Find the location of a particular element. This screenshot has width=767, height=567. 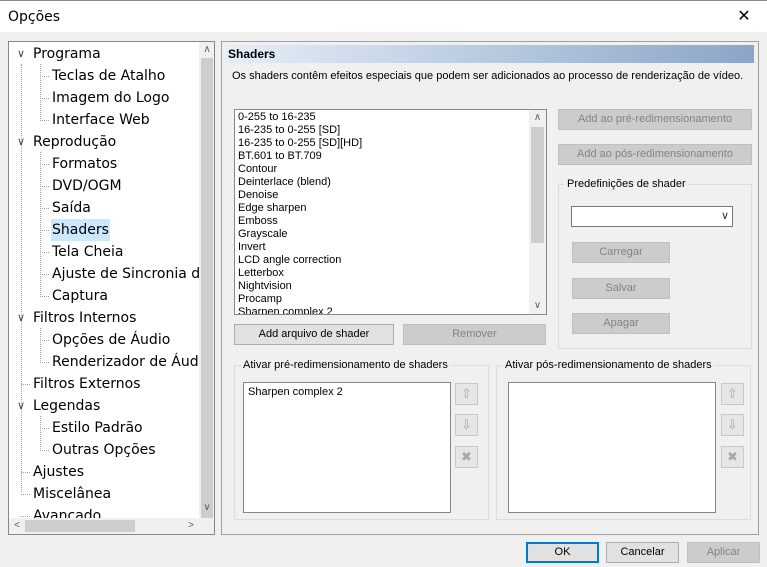

list-item: LCD angle correction is located at coordinates (383, 260).